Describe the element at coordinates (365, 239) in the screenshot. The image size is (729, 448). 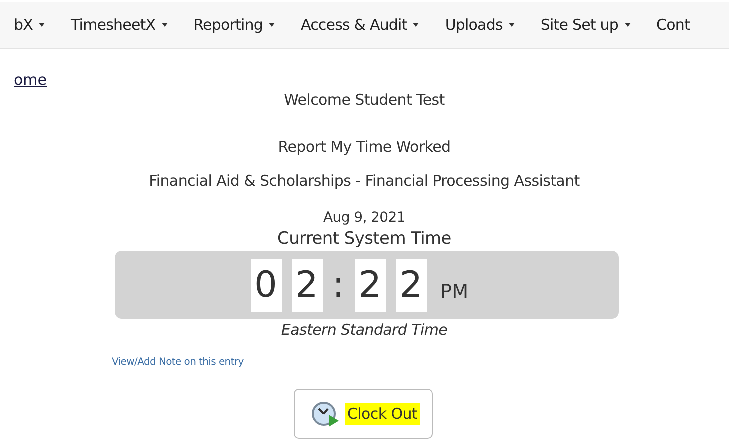
I see `clock-title: Current System Time` at that location.